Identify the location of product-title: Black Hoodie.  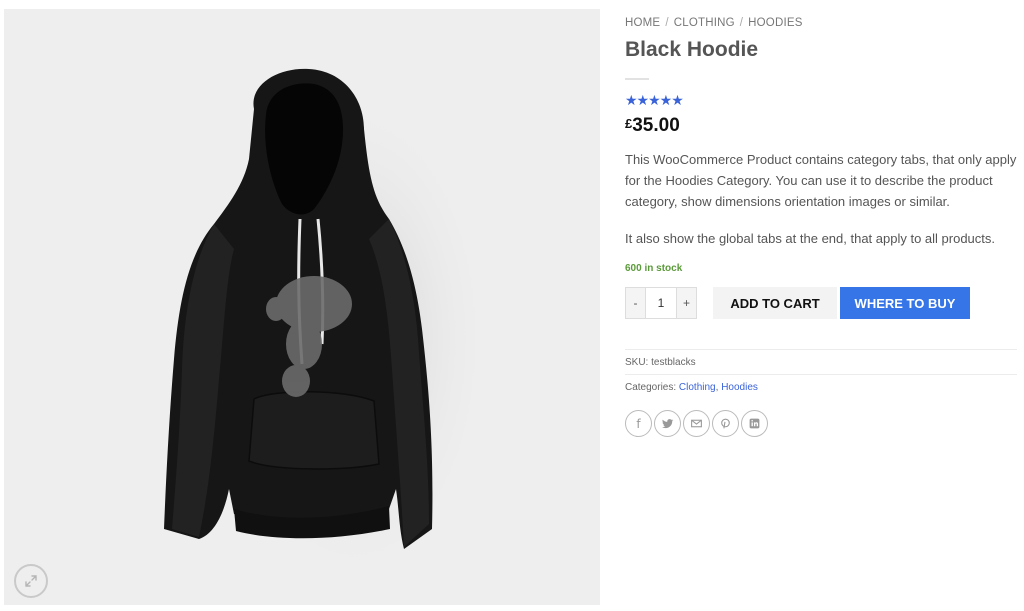
(692, 49).